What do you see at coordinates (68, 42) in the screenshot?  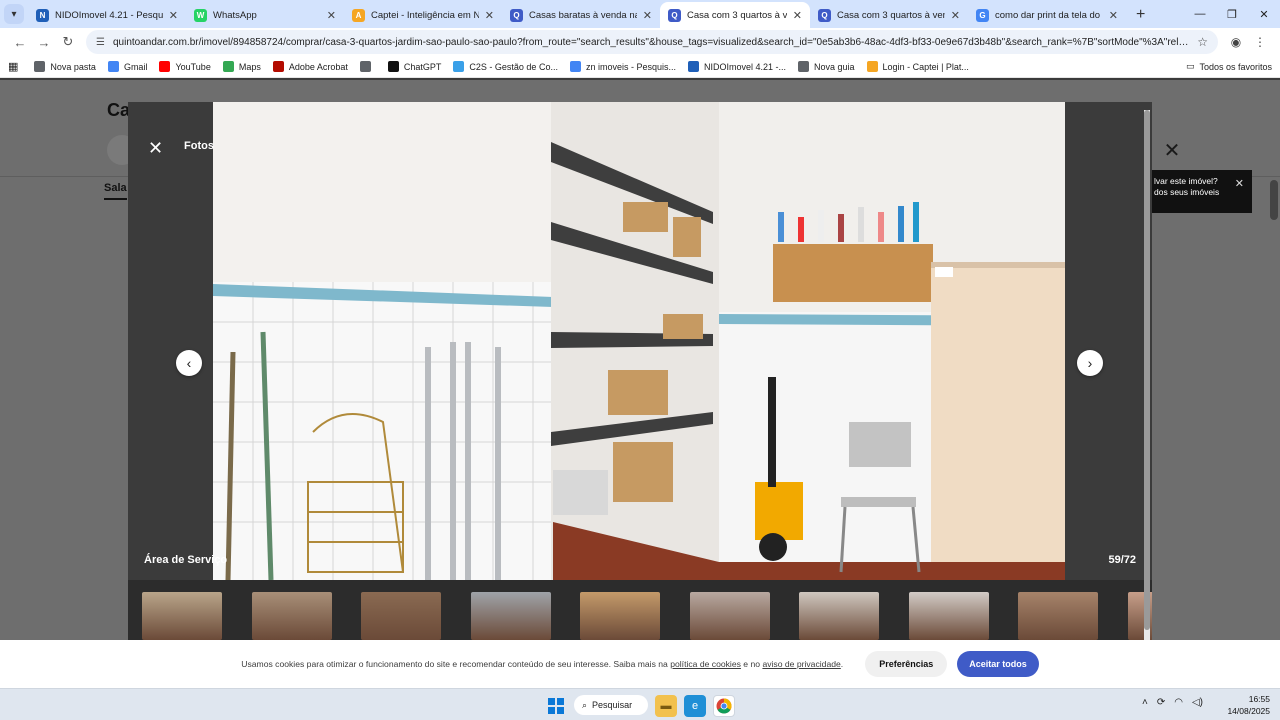 I see `reload-icon: ↻` at bounding box center [68, 42].